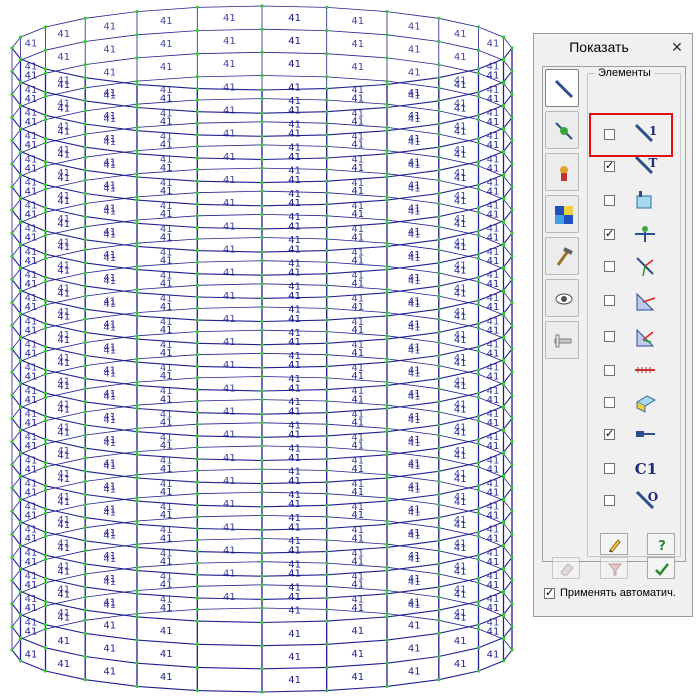  I want to click on option-checkbox-2: ✓, so click(609, 166).